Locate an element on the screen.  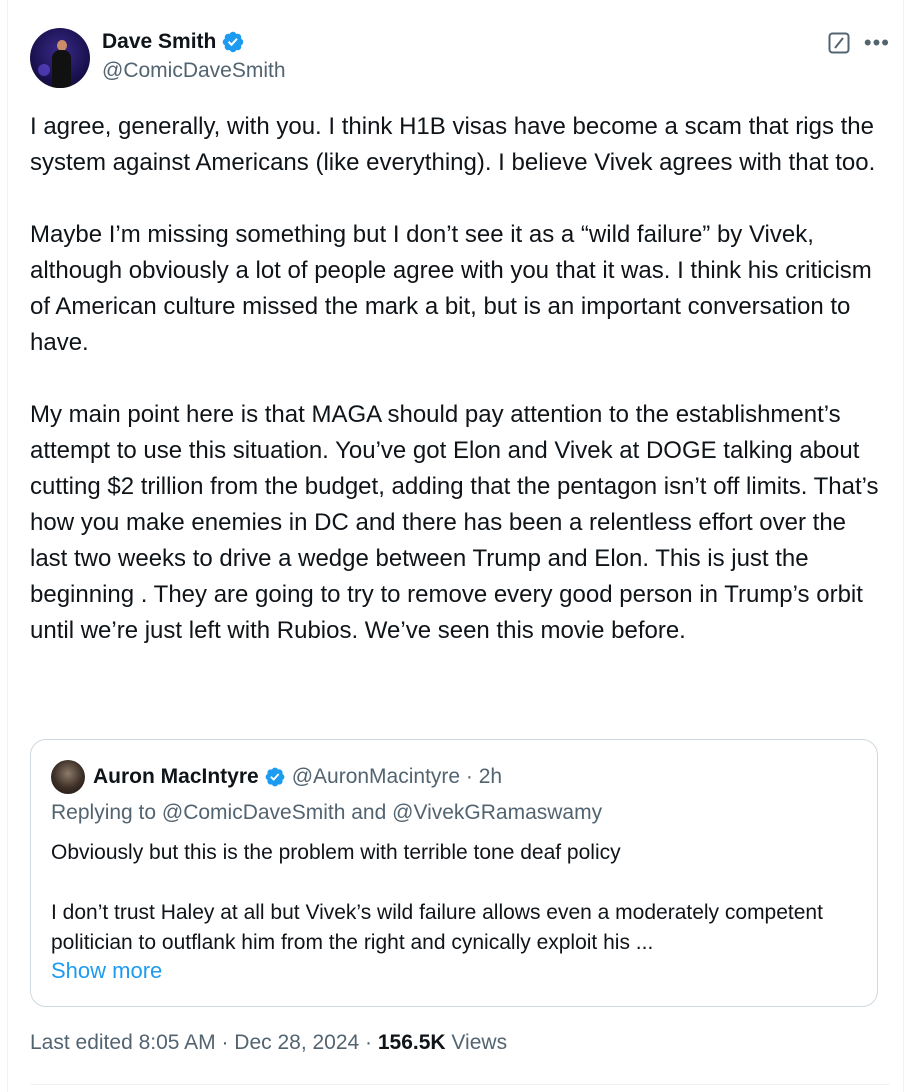
show-more-link: Show more is located at coordinates (106, 971).